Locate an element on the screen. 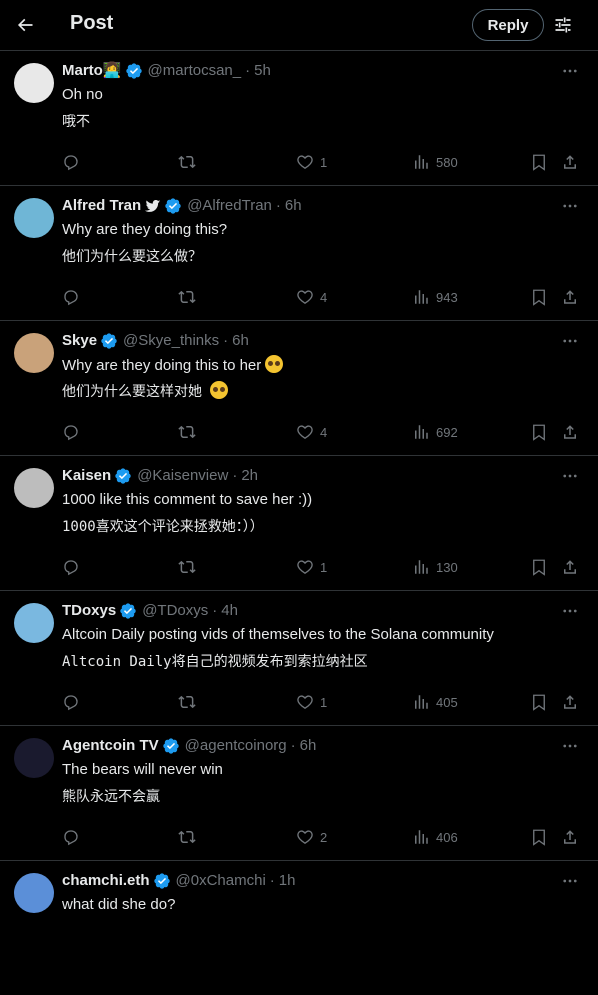 The height and width of the screenshot is (995, 598). views-button: 943 is located at coordinates (435, 297).